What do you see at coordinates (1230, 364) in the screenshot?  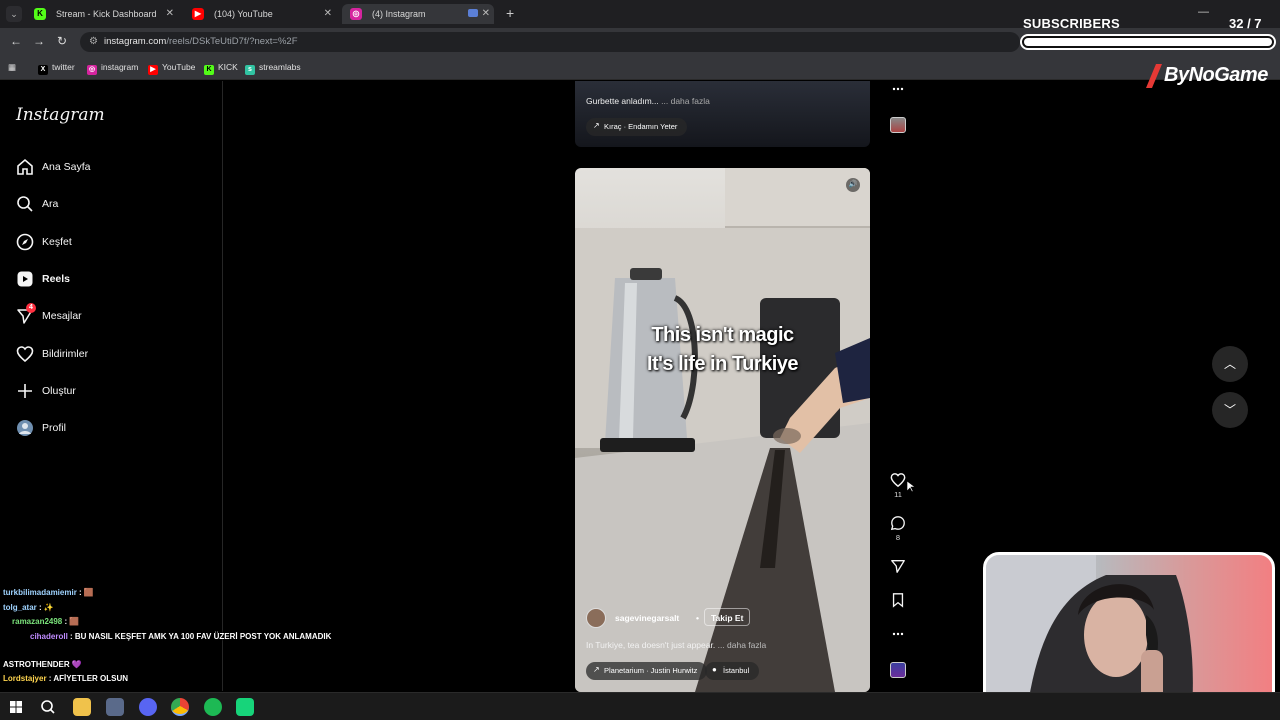 I see `previous-reel-button: ︿` at bounding box center [1230, 364].